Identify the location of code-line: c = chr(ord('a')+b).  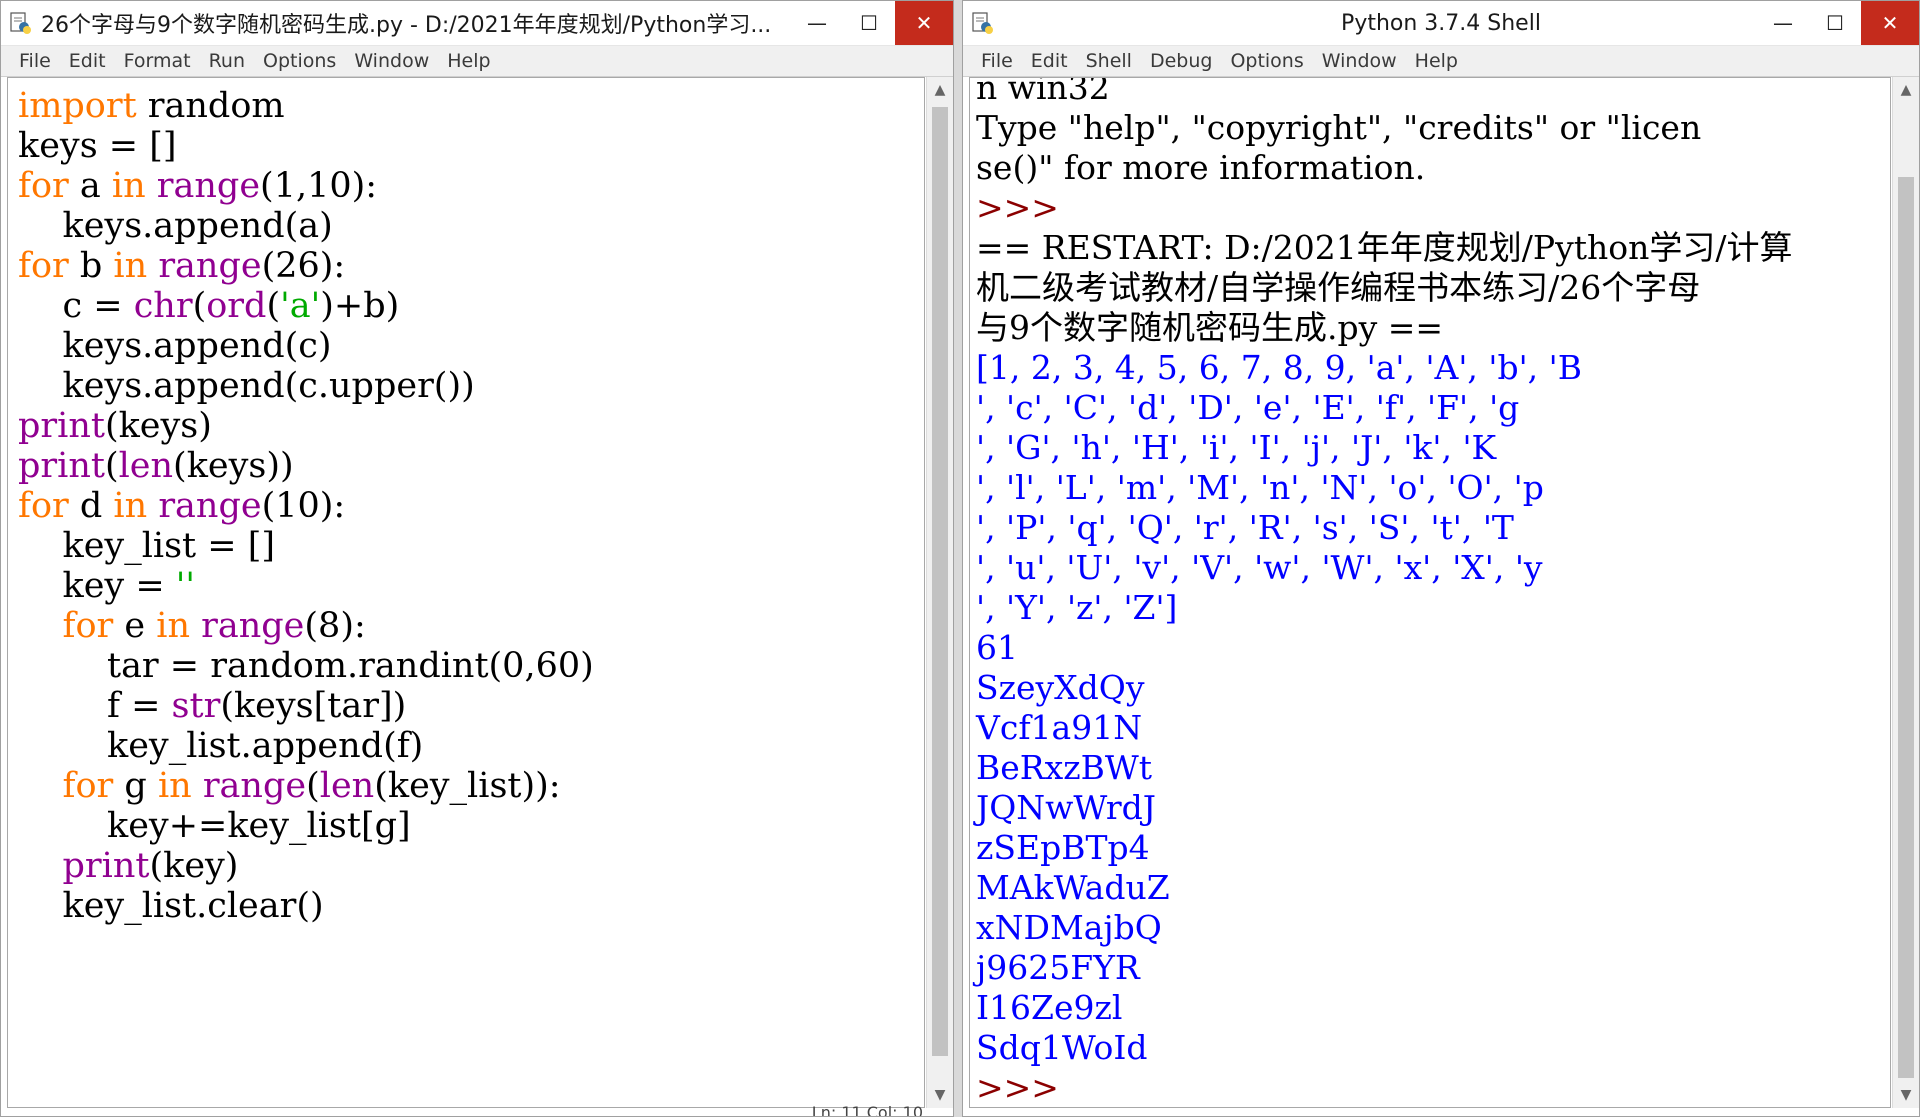
(471, 306).